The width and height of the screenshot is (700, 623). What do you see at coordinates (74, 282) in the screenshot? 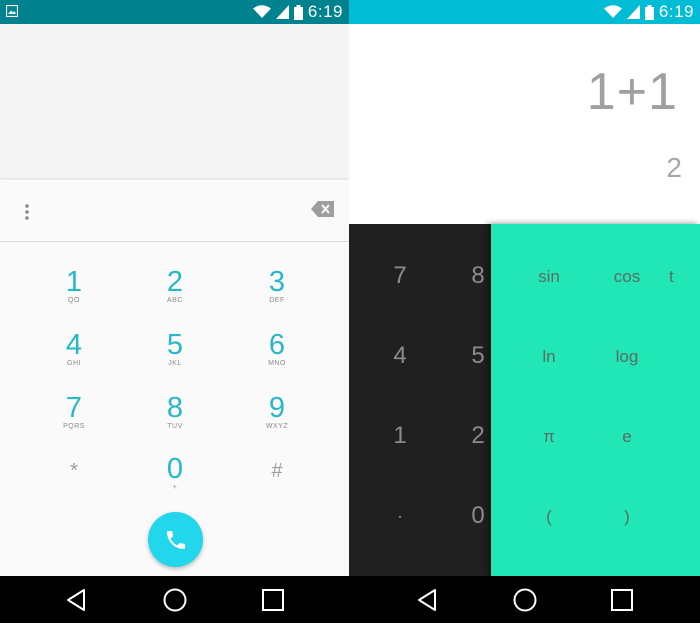
I see `key-digit: 1` at bounding box center [74, 282].